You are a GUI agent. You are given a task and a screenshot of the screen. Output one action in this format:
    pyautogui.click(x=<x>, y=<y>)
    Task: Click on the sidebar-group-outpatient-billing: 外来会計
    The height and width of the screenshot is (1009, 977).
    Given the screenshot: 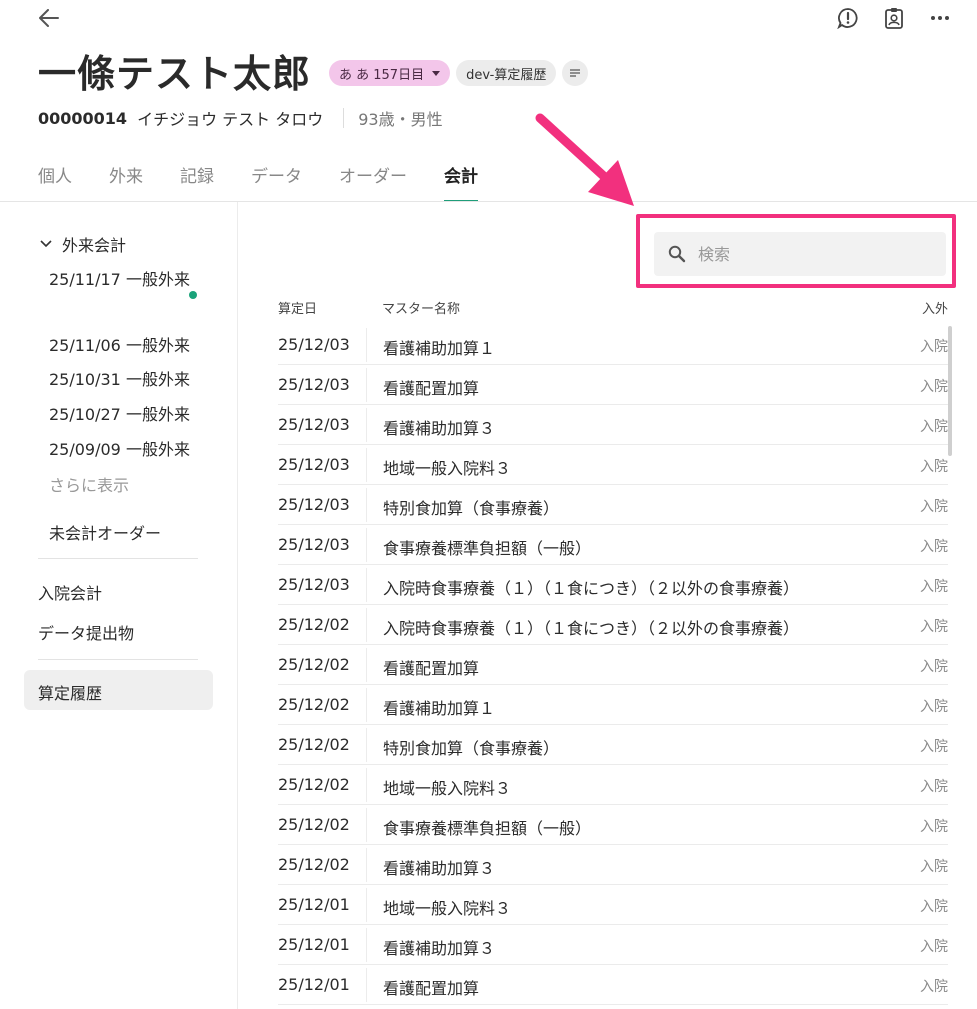 What is the action you would take?
    pyautogui.click(x=83, y=244)
    